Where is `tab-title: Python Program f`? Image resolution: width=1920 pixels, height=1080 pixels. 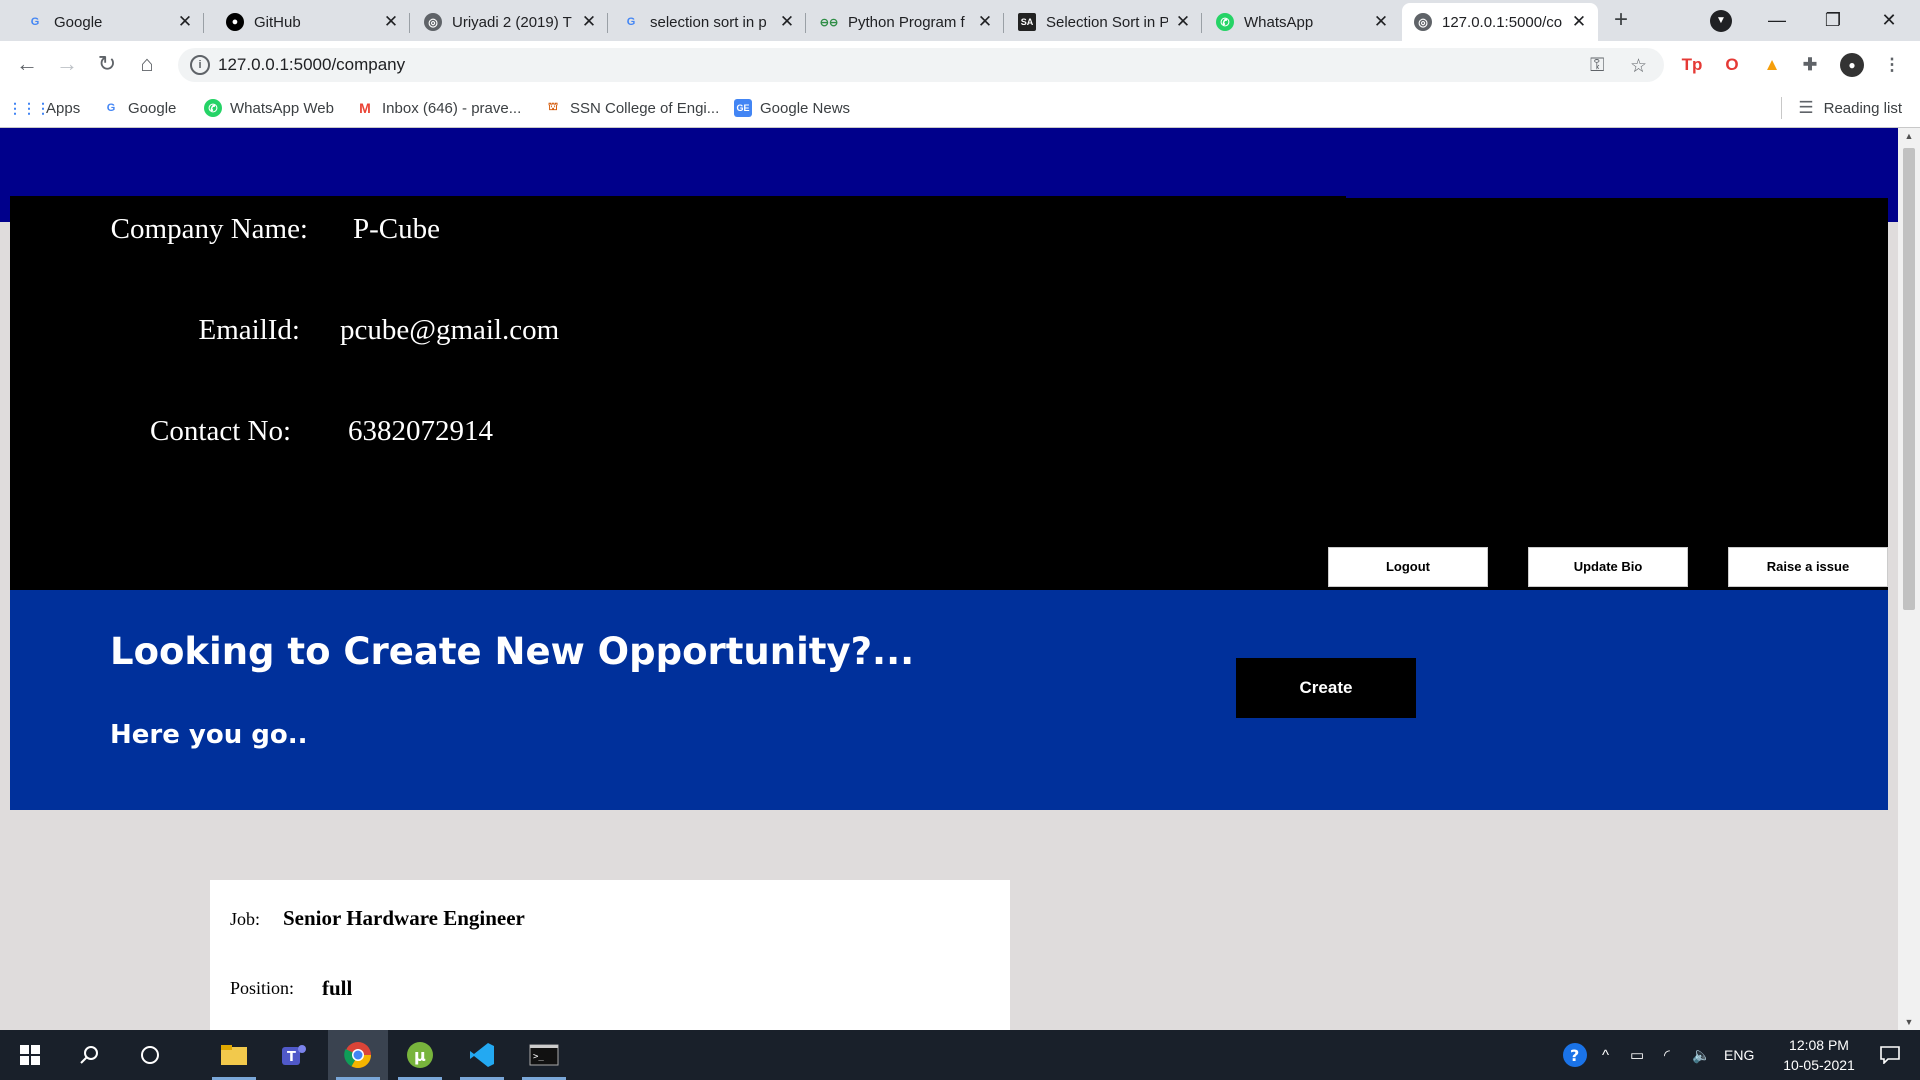
tab-title: Python Program f is located at coordinates (906, 22).